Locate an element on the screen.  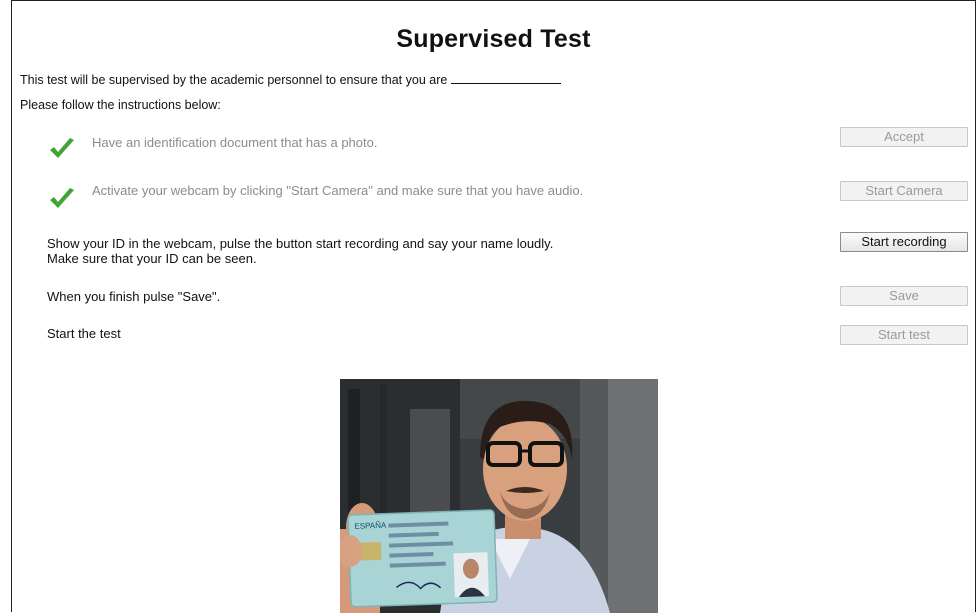
step-5-text: Start the test is located at coordinates (84, 333).